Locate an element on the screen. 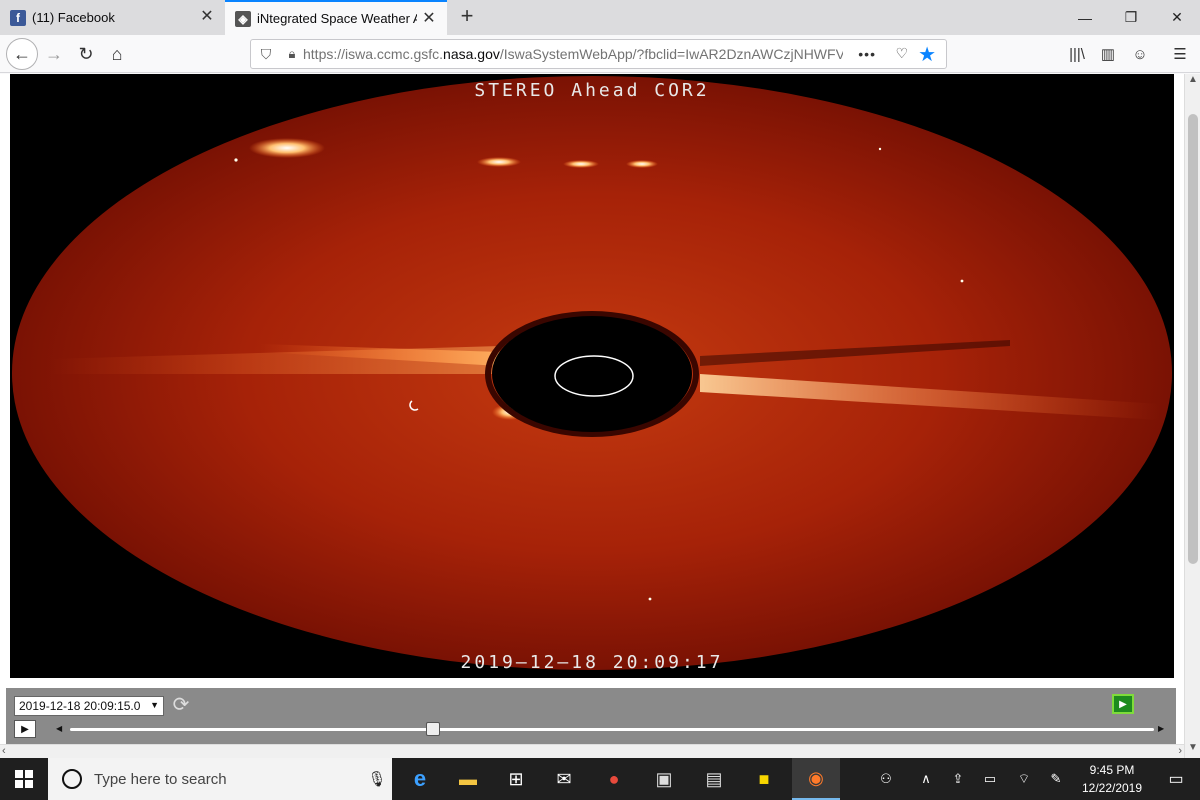 This screenshot has width=1200, height=800. minimize-button: — is located at coordinates (1085, 17).